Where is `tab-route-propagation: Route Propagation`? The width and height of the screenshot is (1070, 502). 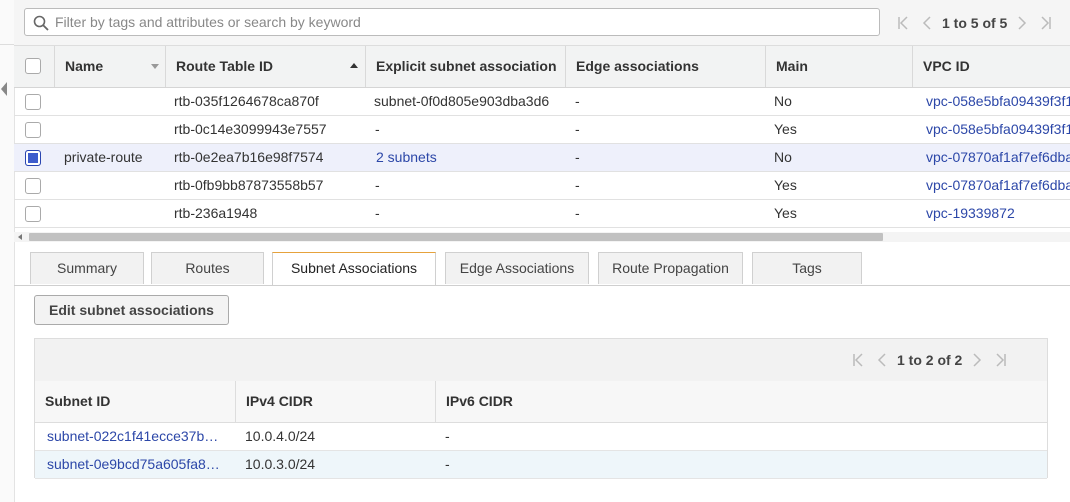 tab-route-propagation: Route Propagation is located at coordinates (670, 268).